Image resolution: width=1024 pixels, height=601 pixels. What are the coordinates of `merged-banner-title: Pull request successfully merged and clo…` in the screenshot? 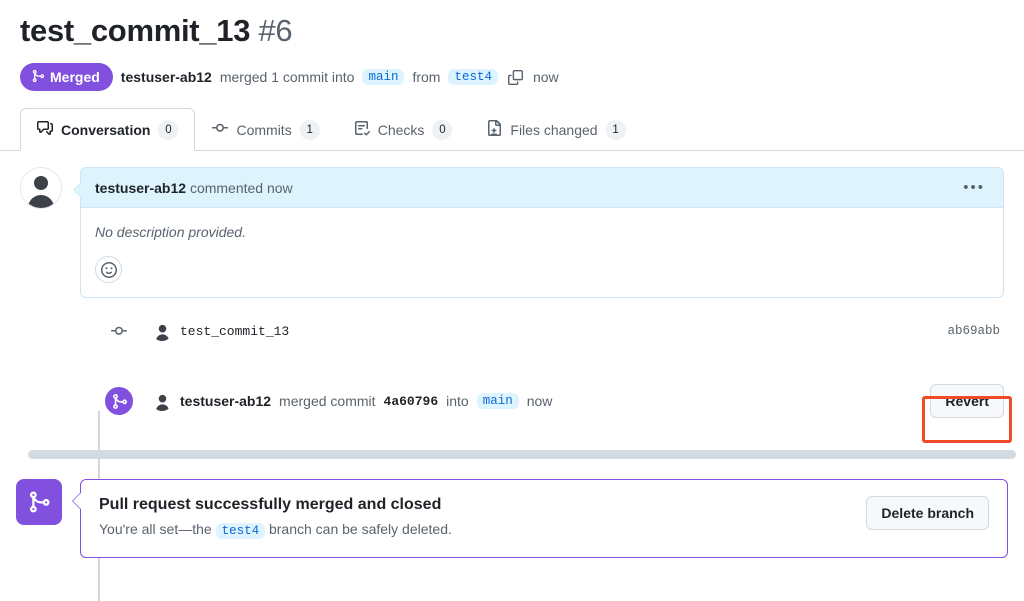 It's located at (270, 504).